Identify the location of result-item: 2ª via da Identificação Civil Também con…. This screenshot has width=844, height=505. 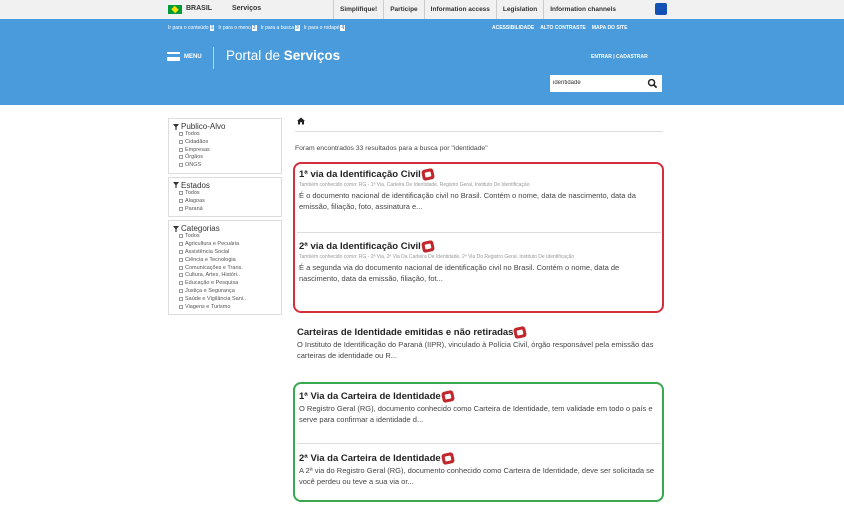
(480, 261).